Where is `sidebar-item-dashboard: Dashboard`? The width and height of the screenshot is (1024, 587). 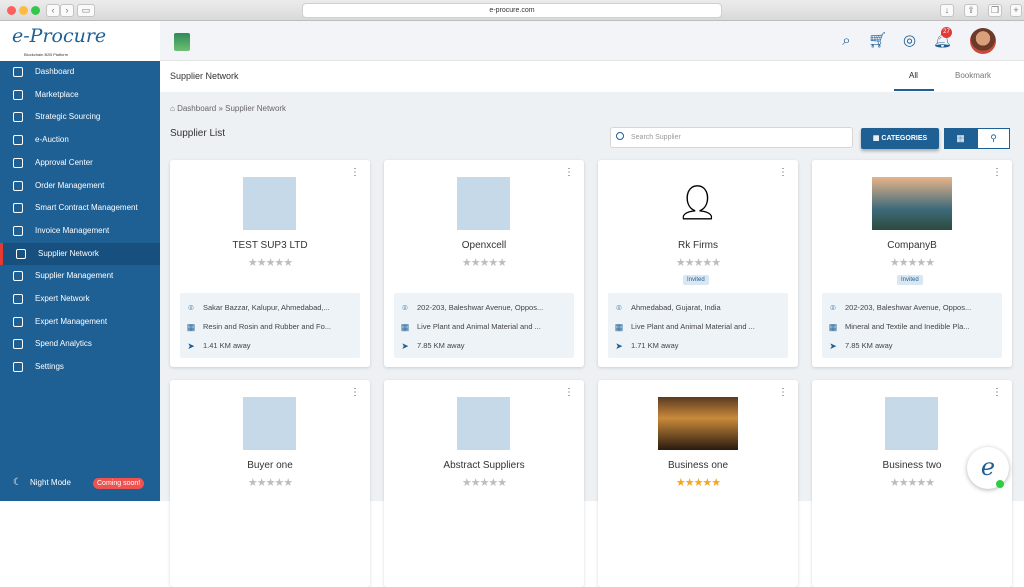 sidebar-item-dashboard: Dashboard is located at coordinates (80, 72).